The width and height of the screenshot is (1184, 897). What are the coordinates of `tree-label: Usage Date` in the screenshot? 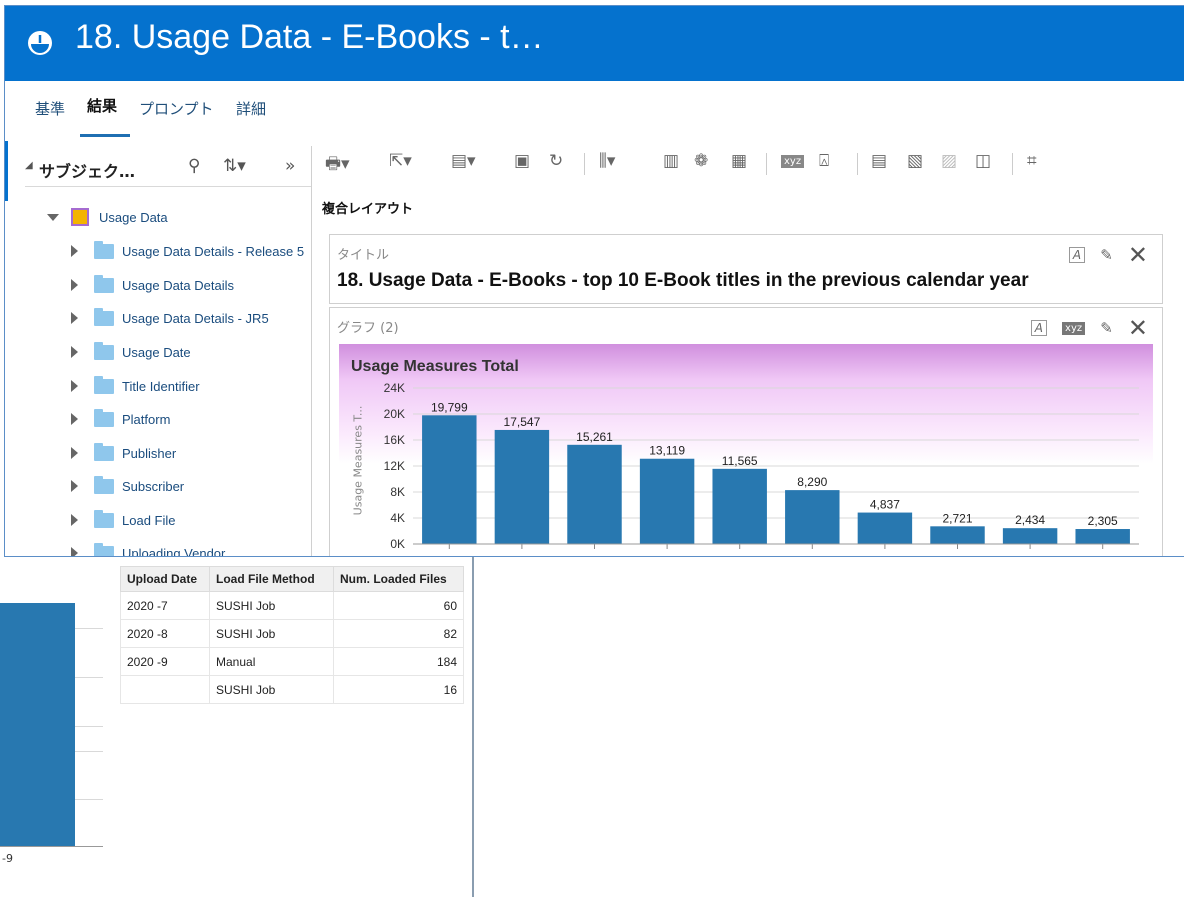 It's located at (156, 352).